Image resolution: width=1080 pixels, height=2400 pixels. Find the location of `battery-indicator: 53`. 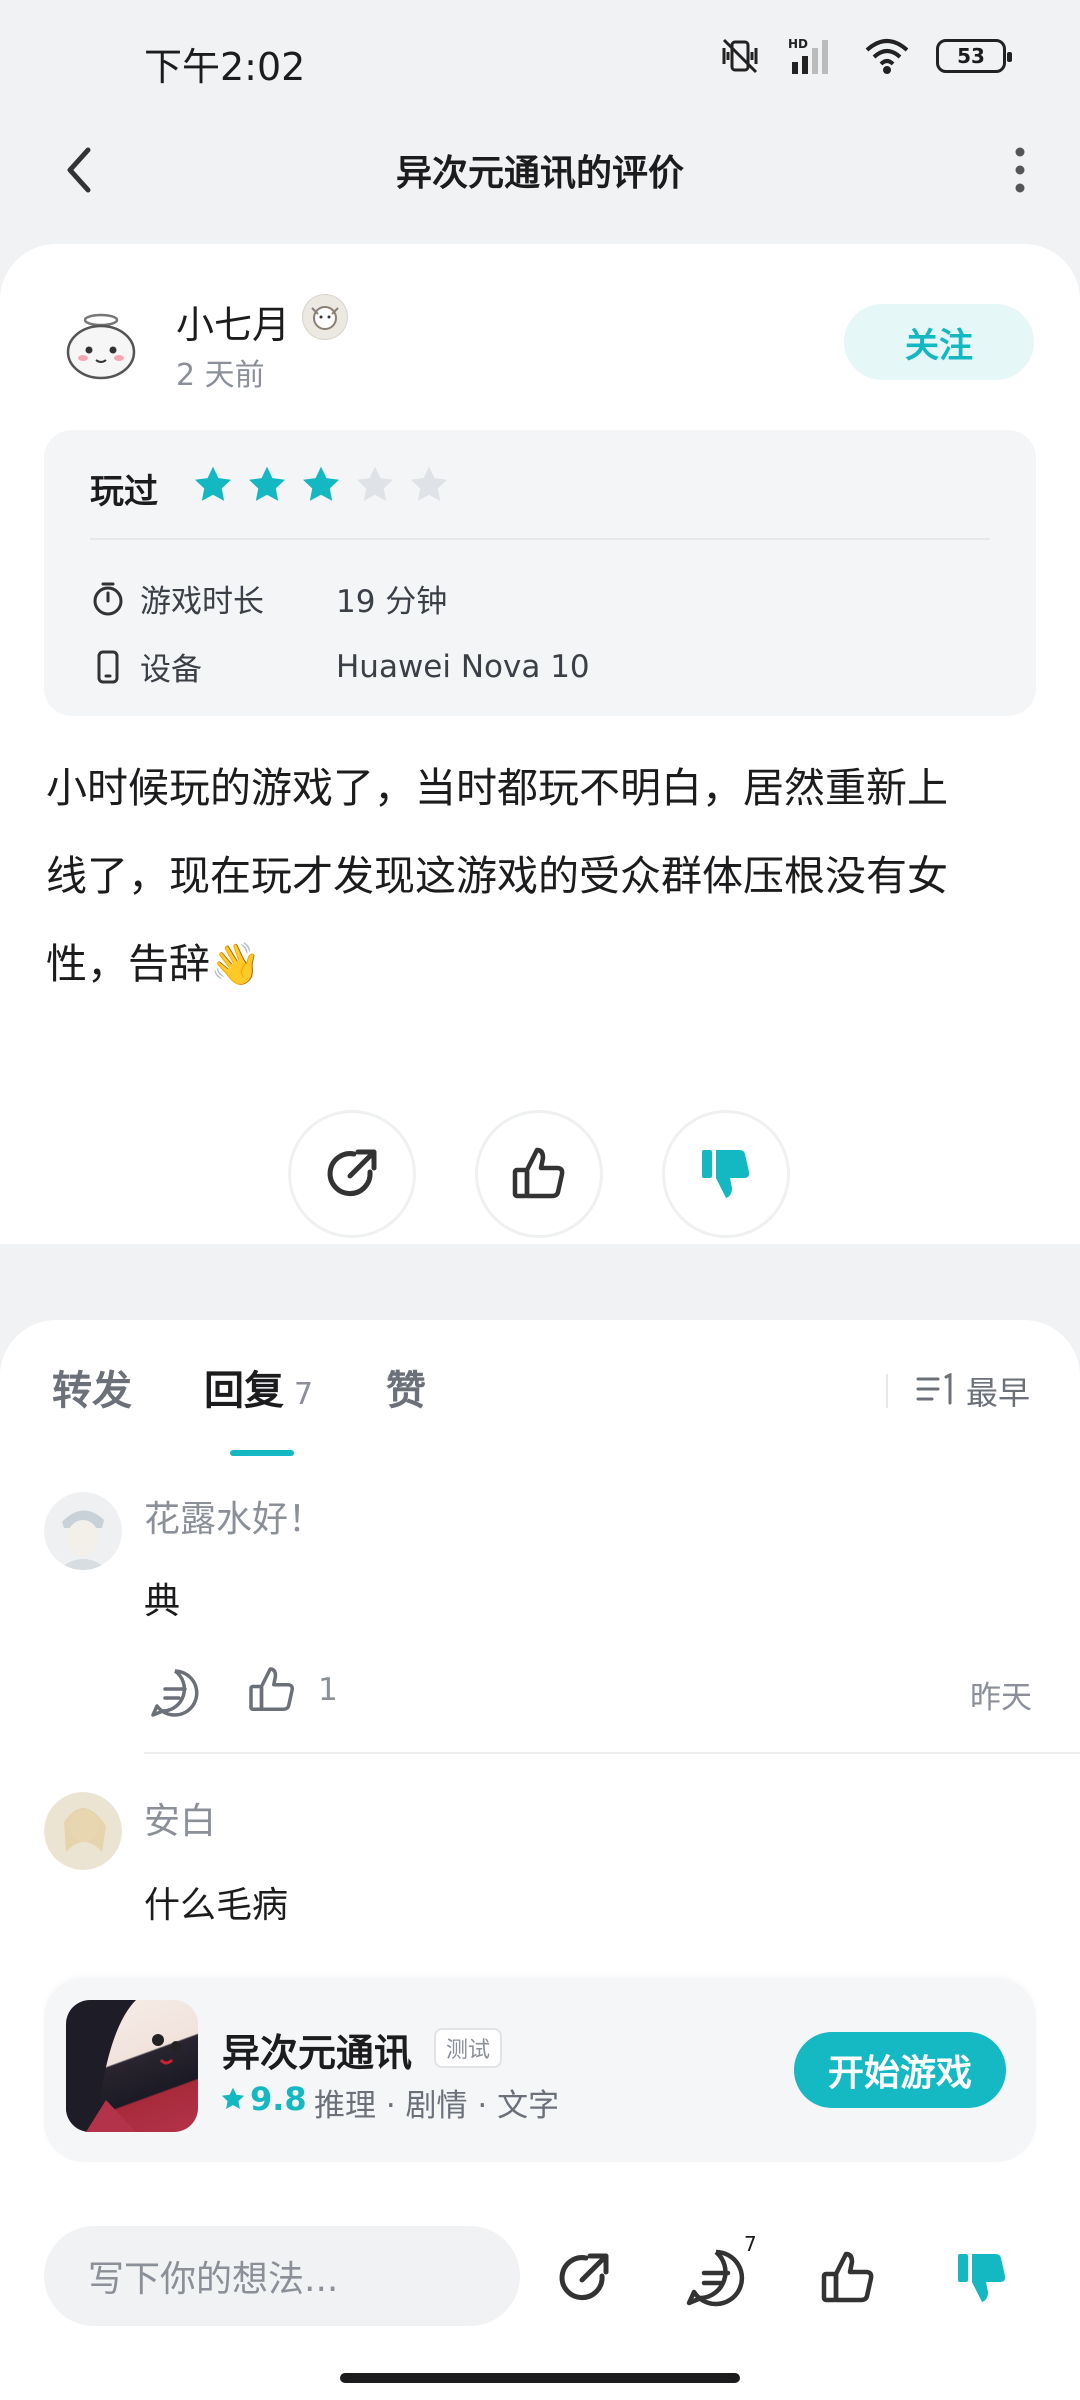

battery-indicator: 53 is located at coordinates (974, 56).